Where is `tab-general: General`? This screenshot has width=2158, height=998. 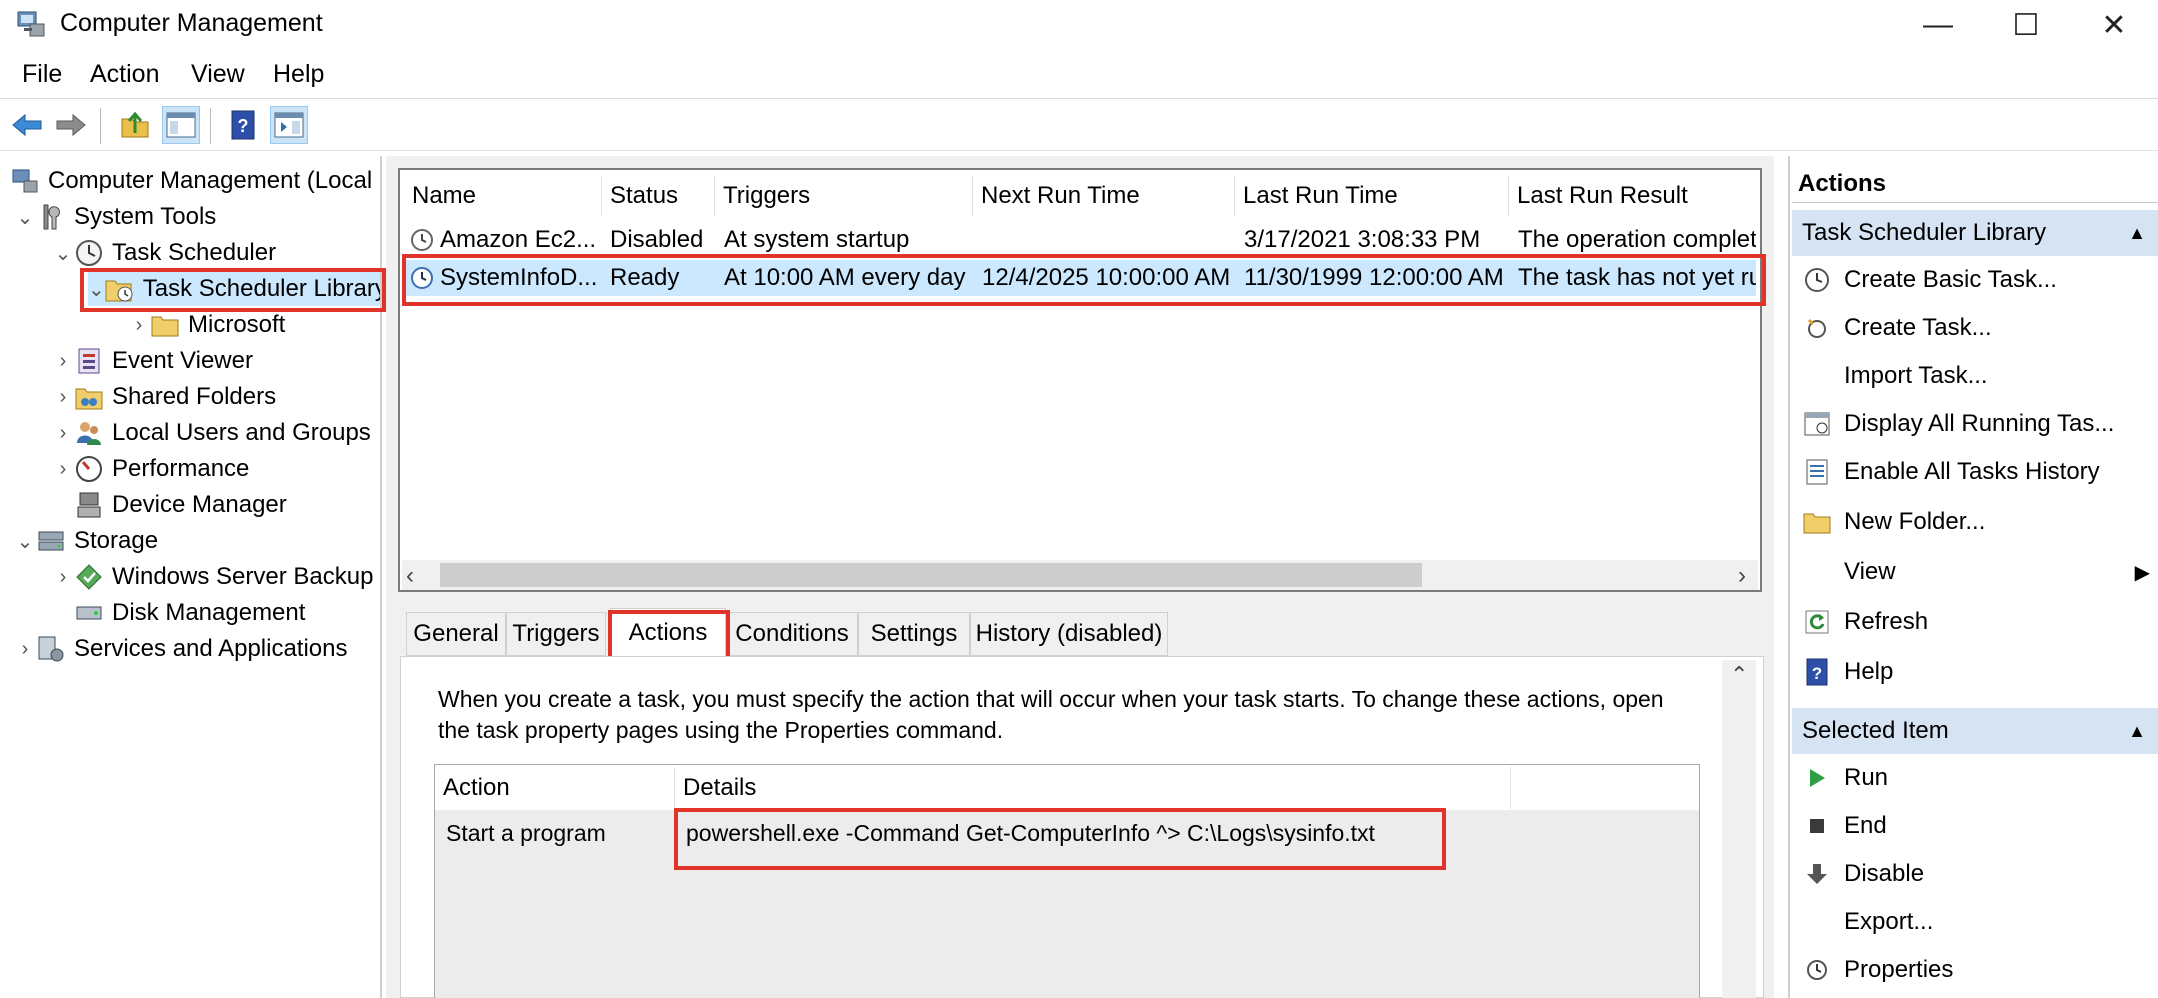
tab-general: General is located at coordinates (456, 634).